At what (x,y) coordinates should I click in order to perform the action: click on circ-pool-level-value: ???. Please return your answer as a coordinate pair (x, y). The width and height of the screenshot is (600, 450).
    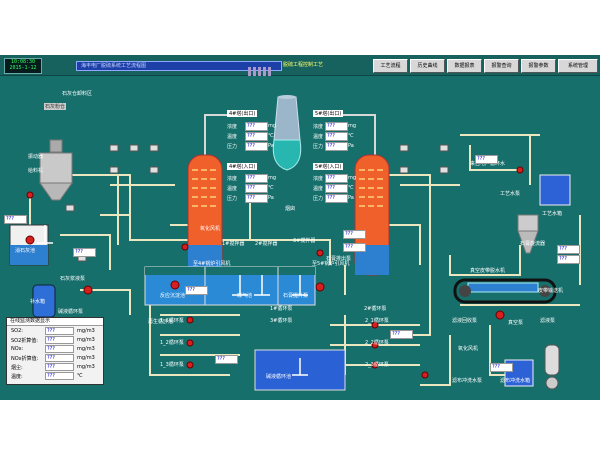
    Looking at the image, I should click on (226, 359).